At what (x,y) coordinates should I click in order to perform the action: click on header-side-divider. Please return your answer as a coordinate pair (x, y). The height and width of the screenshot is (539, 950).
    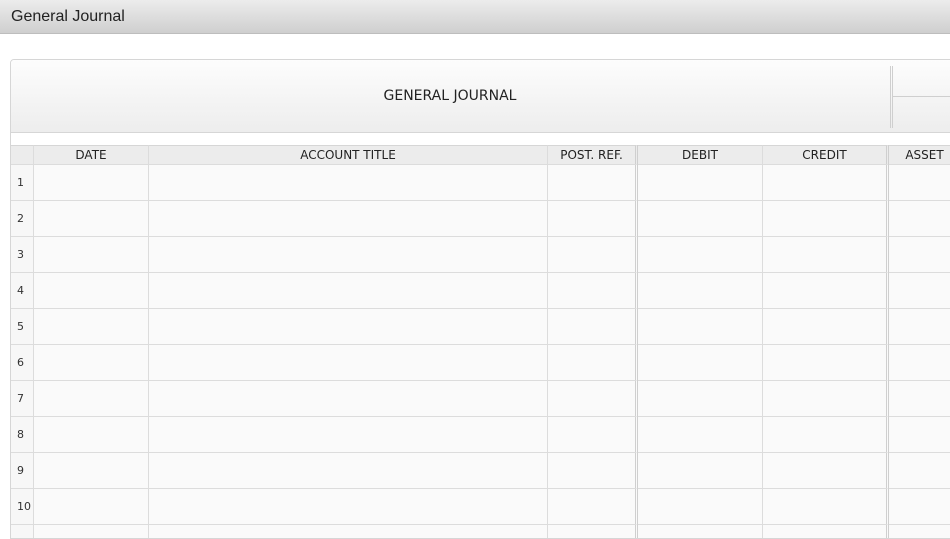
    Looking at the image, I should click on (921, 96).